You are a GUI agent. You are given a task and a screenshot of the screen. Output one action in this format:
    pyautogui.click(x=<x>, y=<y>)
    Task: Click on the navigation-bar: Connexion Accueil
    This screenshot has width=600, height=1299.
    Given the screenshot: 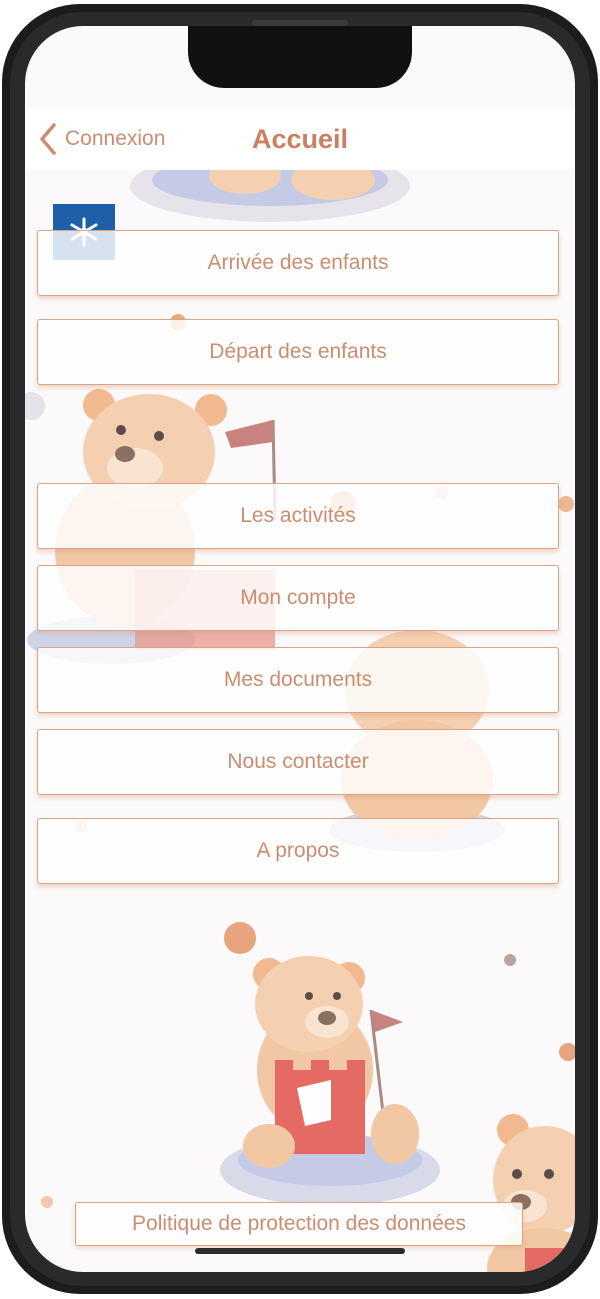 What is the action you would take?
    pyautogui.click(x=300, y=139)
    